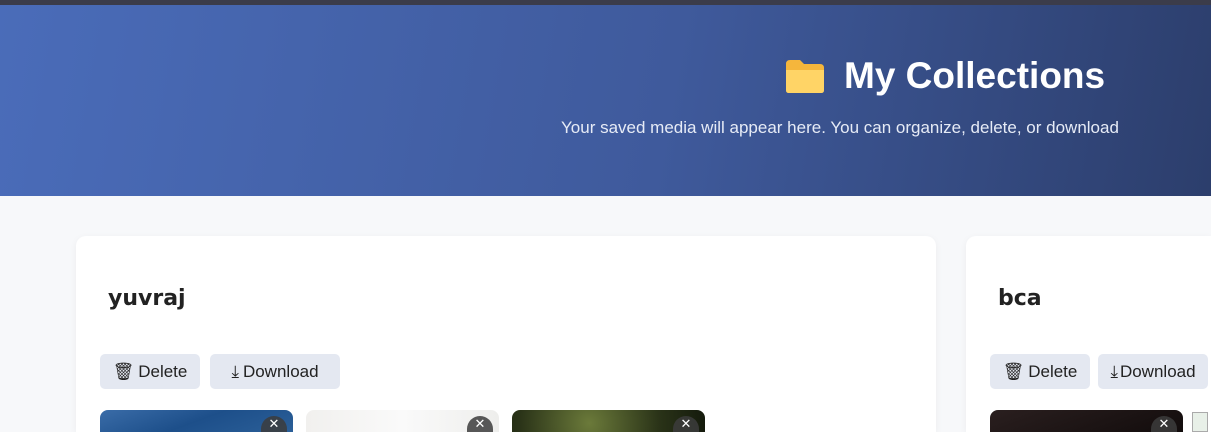 Image resolution: width=1211 pixels, height=432 pixels. Describe the element at coordinates (1020, 298) in the screenshot. I see `collection-name: bca` at that location.